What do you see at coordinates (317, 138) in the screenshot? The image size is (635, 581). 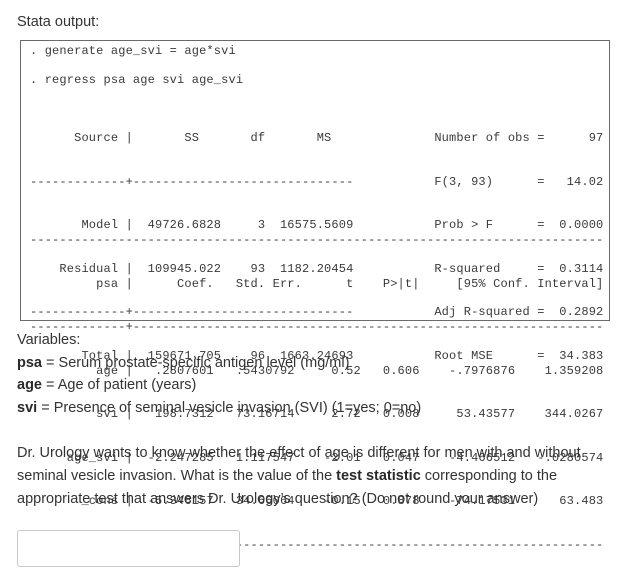 I see `anova-header-row: Source | SS df MS Number of obs = 97` at bounding box center [317, 138].